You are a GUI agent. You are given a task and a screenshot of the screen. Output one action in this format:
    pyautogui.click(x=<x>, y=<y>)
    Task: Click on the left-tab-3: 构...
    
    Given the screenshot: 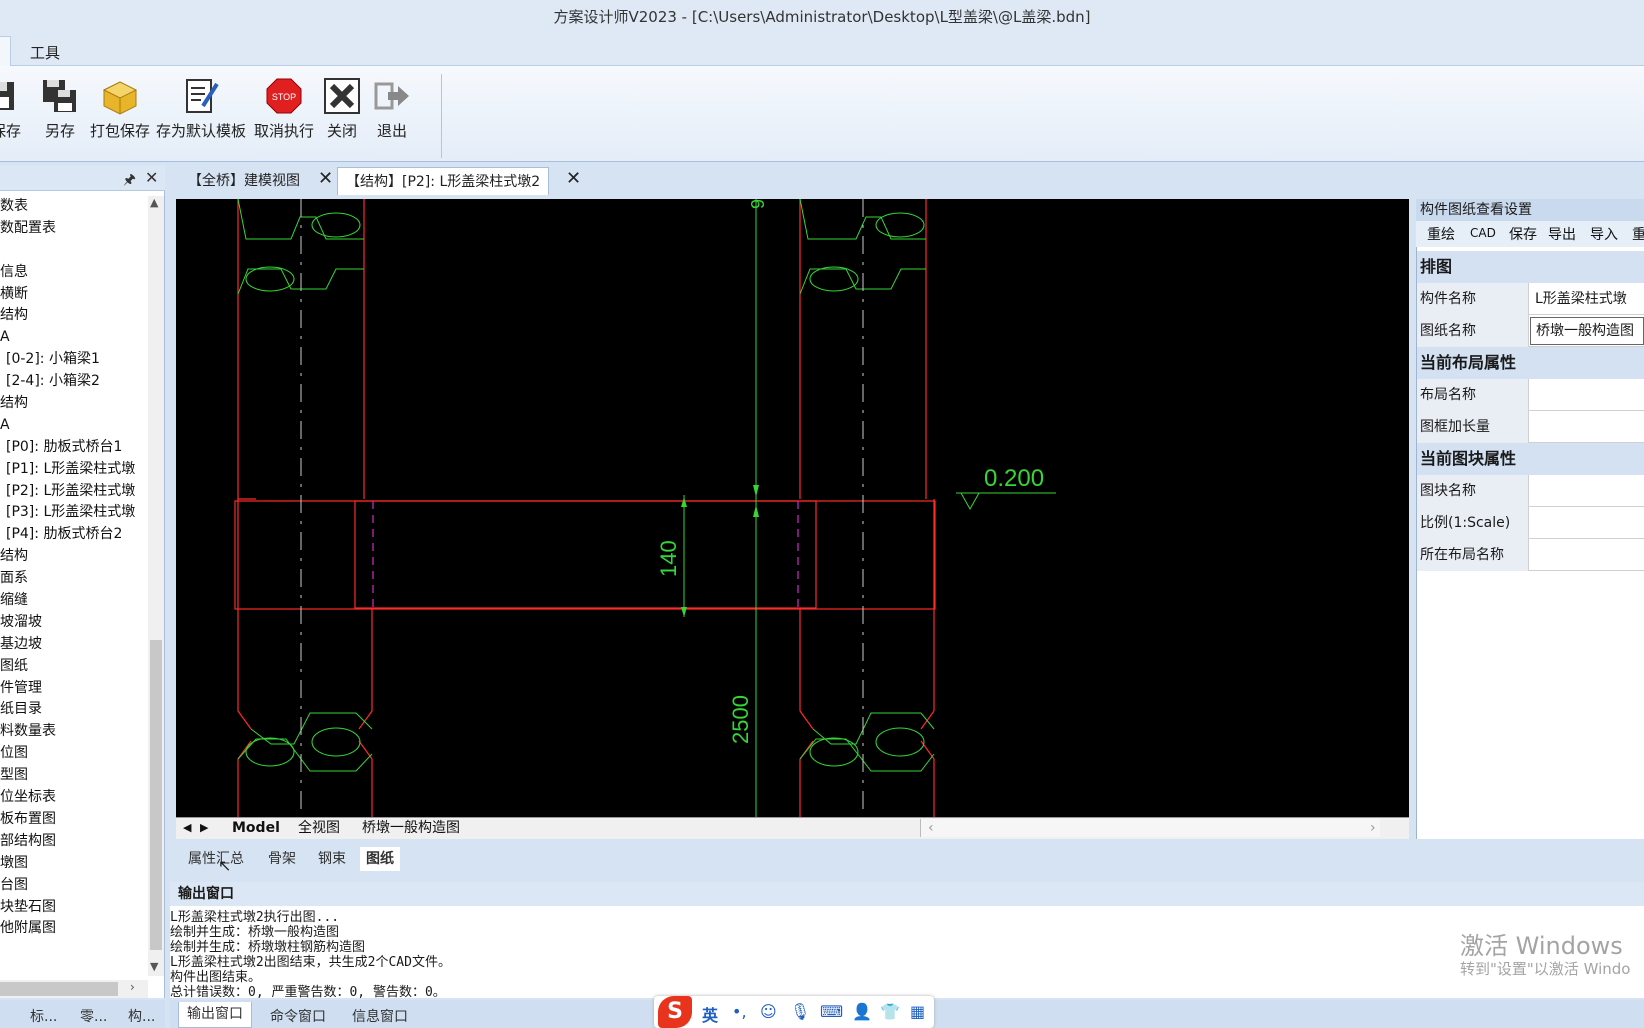 What is the action you would take?
    pyautogui.click(x=141, y=1016)
    